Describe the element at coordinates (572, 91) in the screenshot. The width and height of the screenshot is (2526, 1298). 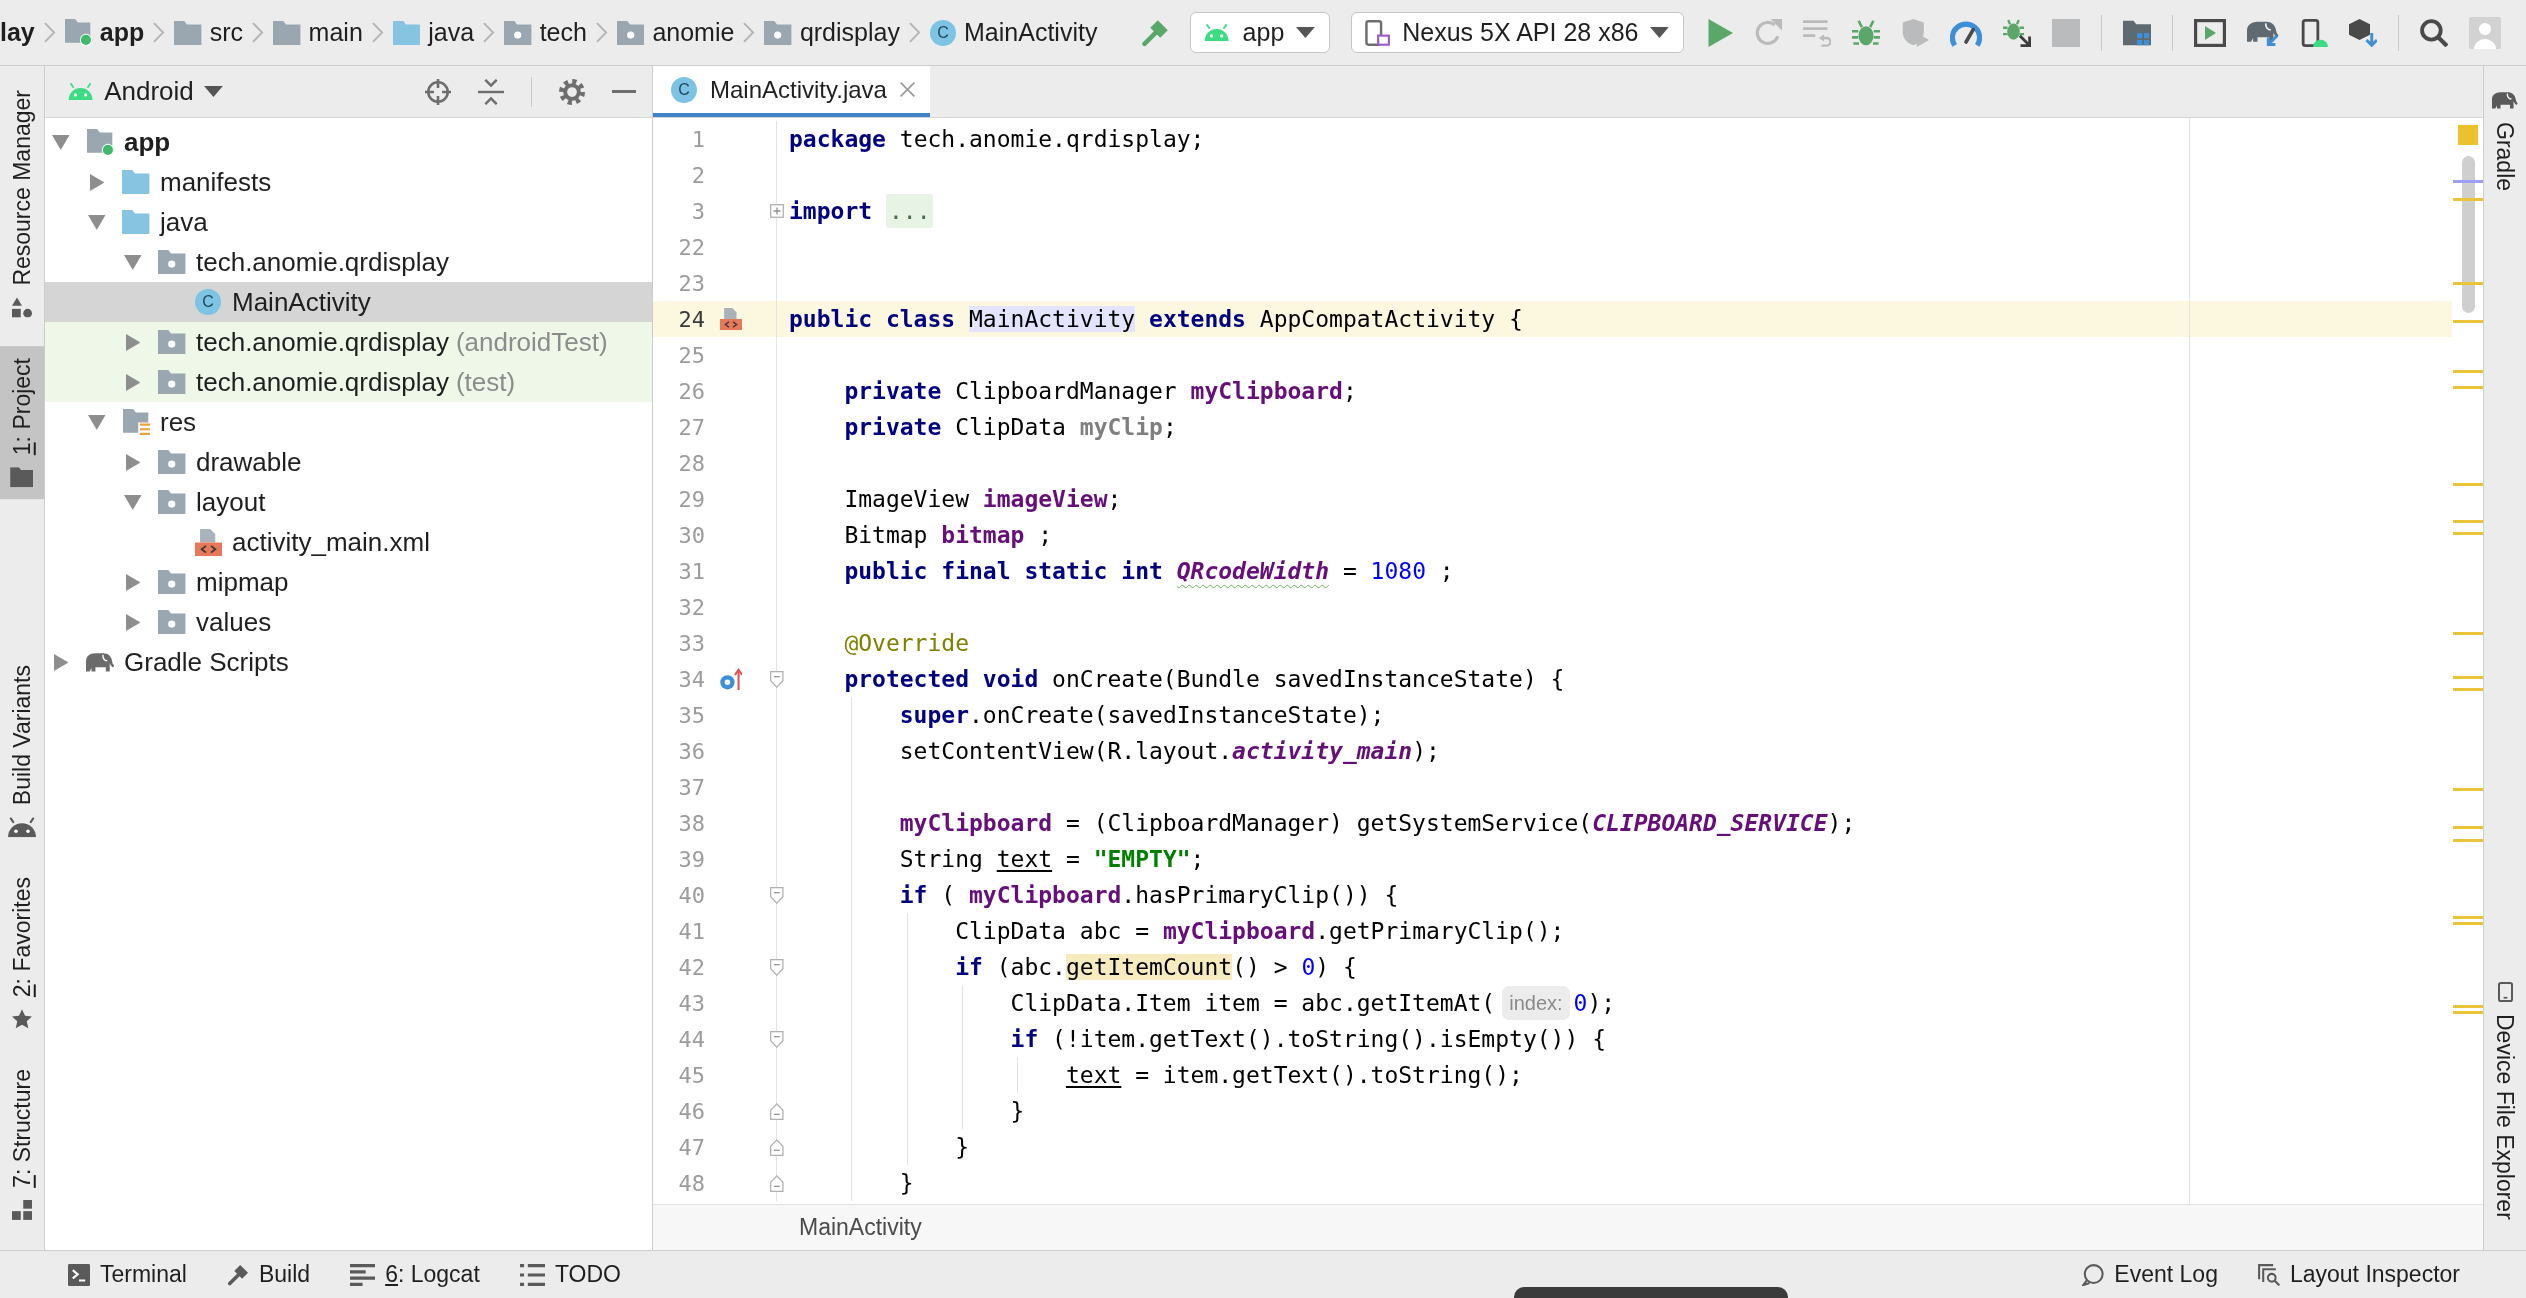
I see `settings-icon` at that location.